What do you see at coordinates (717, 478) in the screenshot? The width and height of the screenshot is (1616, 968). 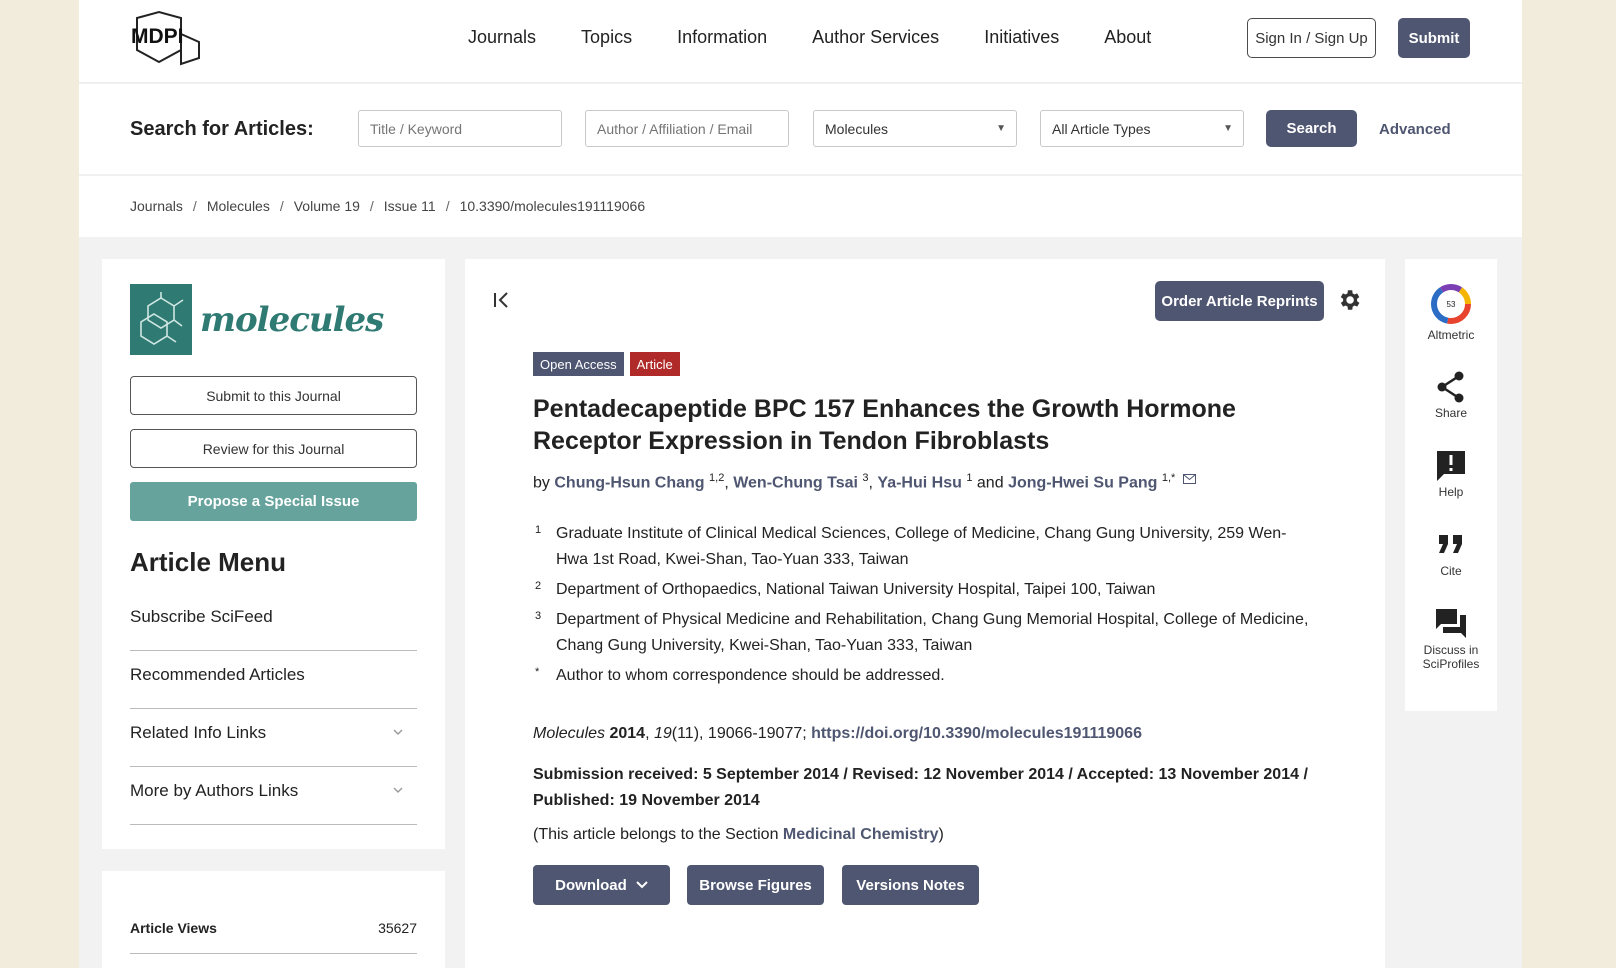 I see `author-affiliation-sup: 1,2` at bounding box center [717, 478].